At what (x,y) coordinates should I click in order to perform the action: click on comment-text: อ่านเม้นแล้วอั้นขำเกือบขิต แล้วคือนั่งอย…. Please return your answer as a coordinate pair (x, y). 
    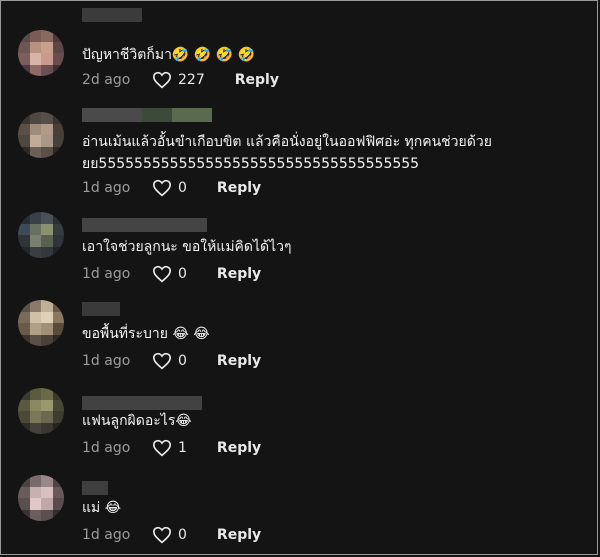
    Looking at the image, I should click on (287, 153).